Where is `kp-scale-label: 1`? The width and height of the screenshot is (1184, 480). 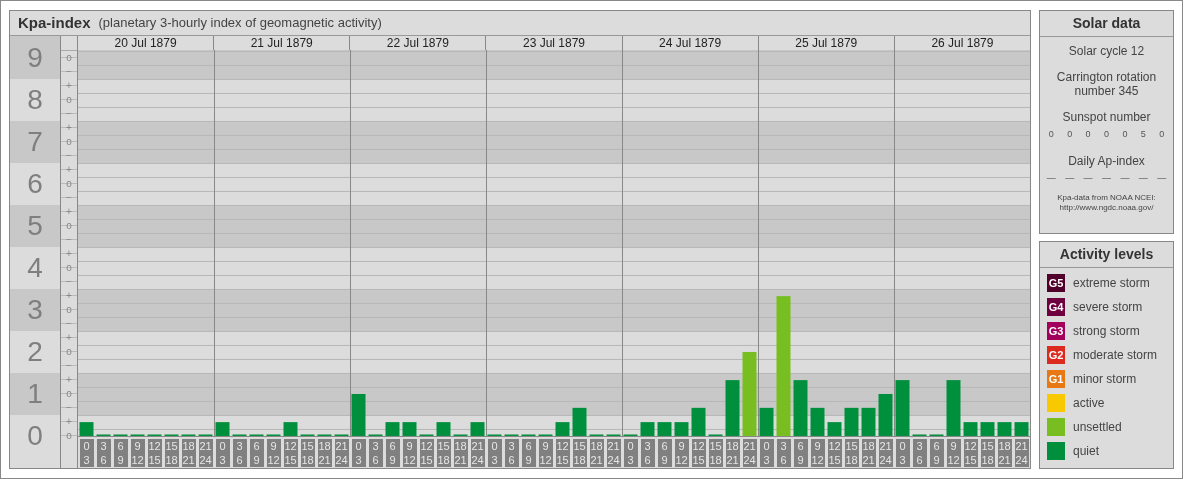 kp-scale-label: 1 is located at coordinates (35, 394).